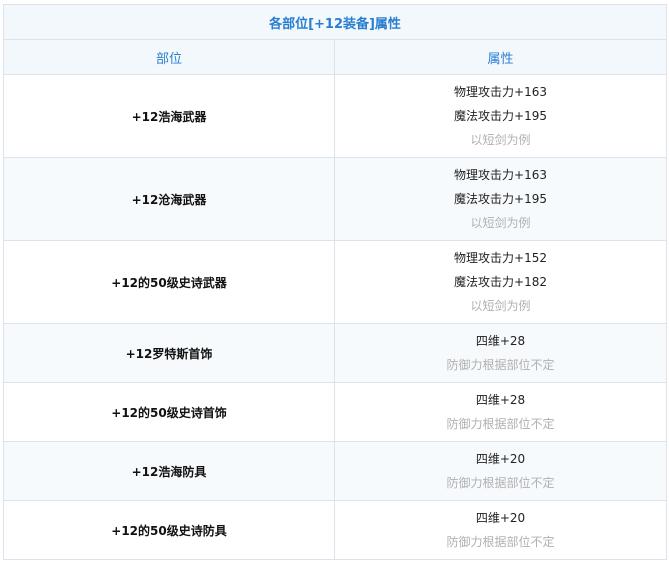 The height and width of the screenshot is (565, 669). I want to click on part-name: +12罗特斯首饰, so click(169, 353).